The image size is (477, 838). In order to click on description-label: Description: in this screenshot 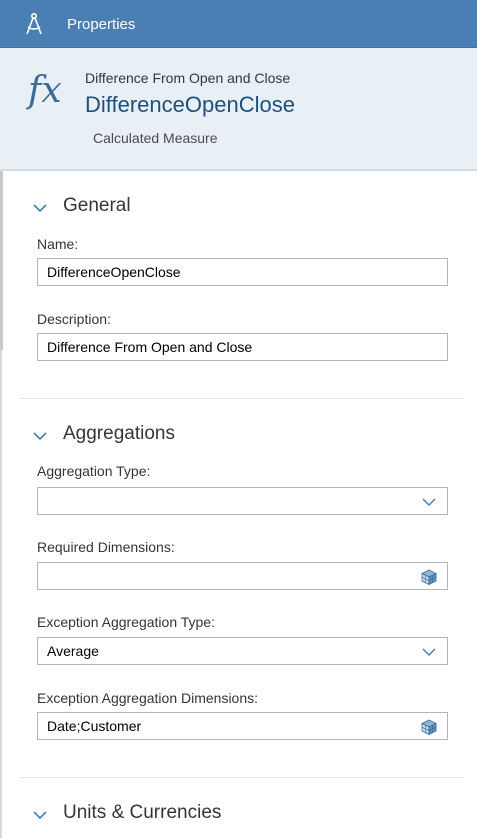, I will do `click(74, 319)`.